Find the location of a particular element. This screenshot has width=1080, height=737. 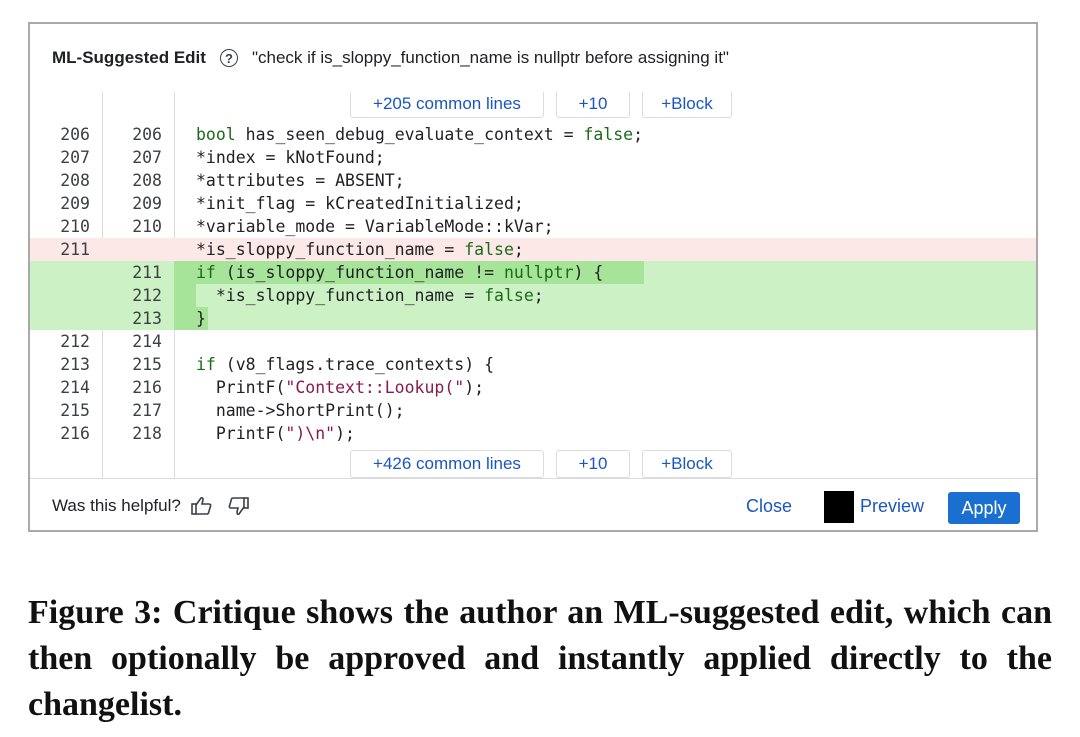

diff-line-added: 212 *is_sloppy_function_name = false; is located at coordinates (533, 295).